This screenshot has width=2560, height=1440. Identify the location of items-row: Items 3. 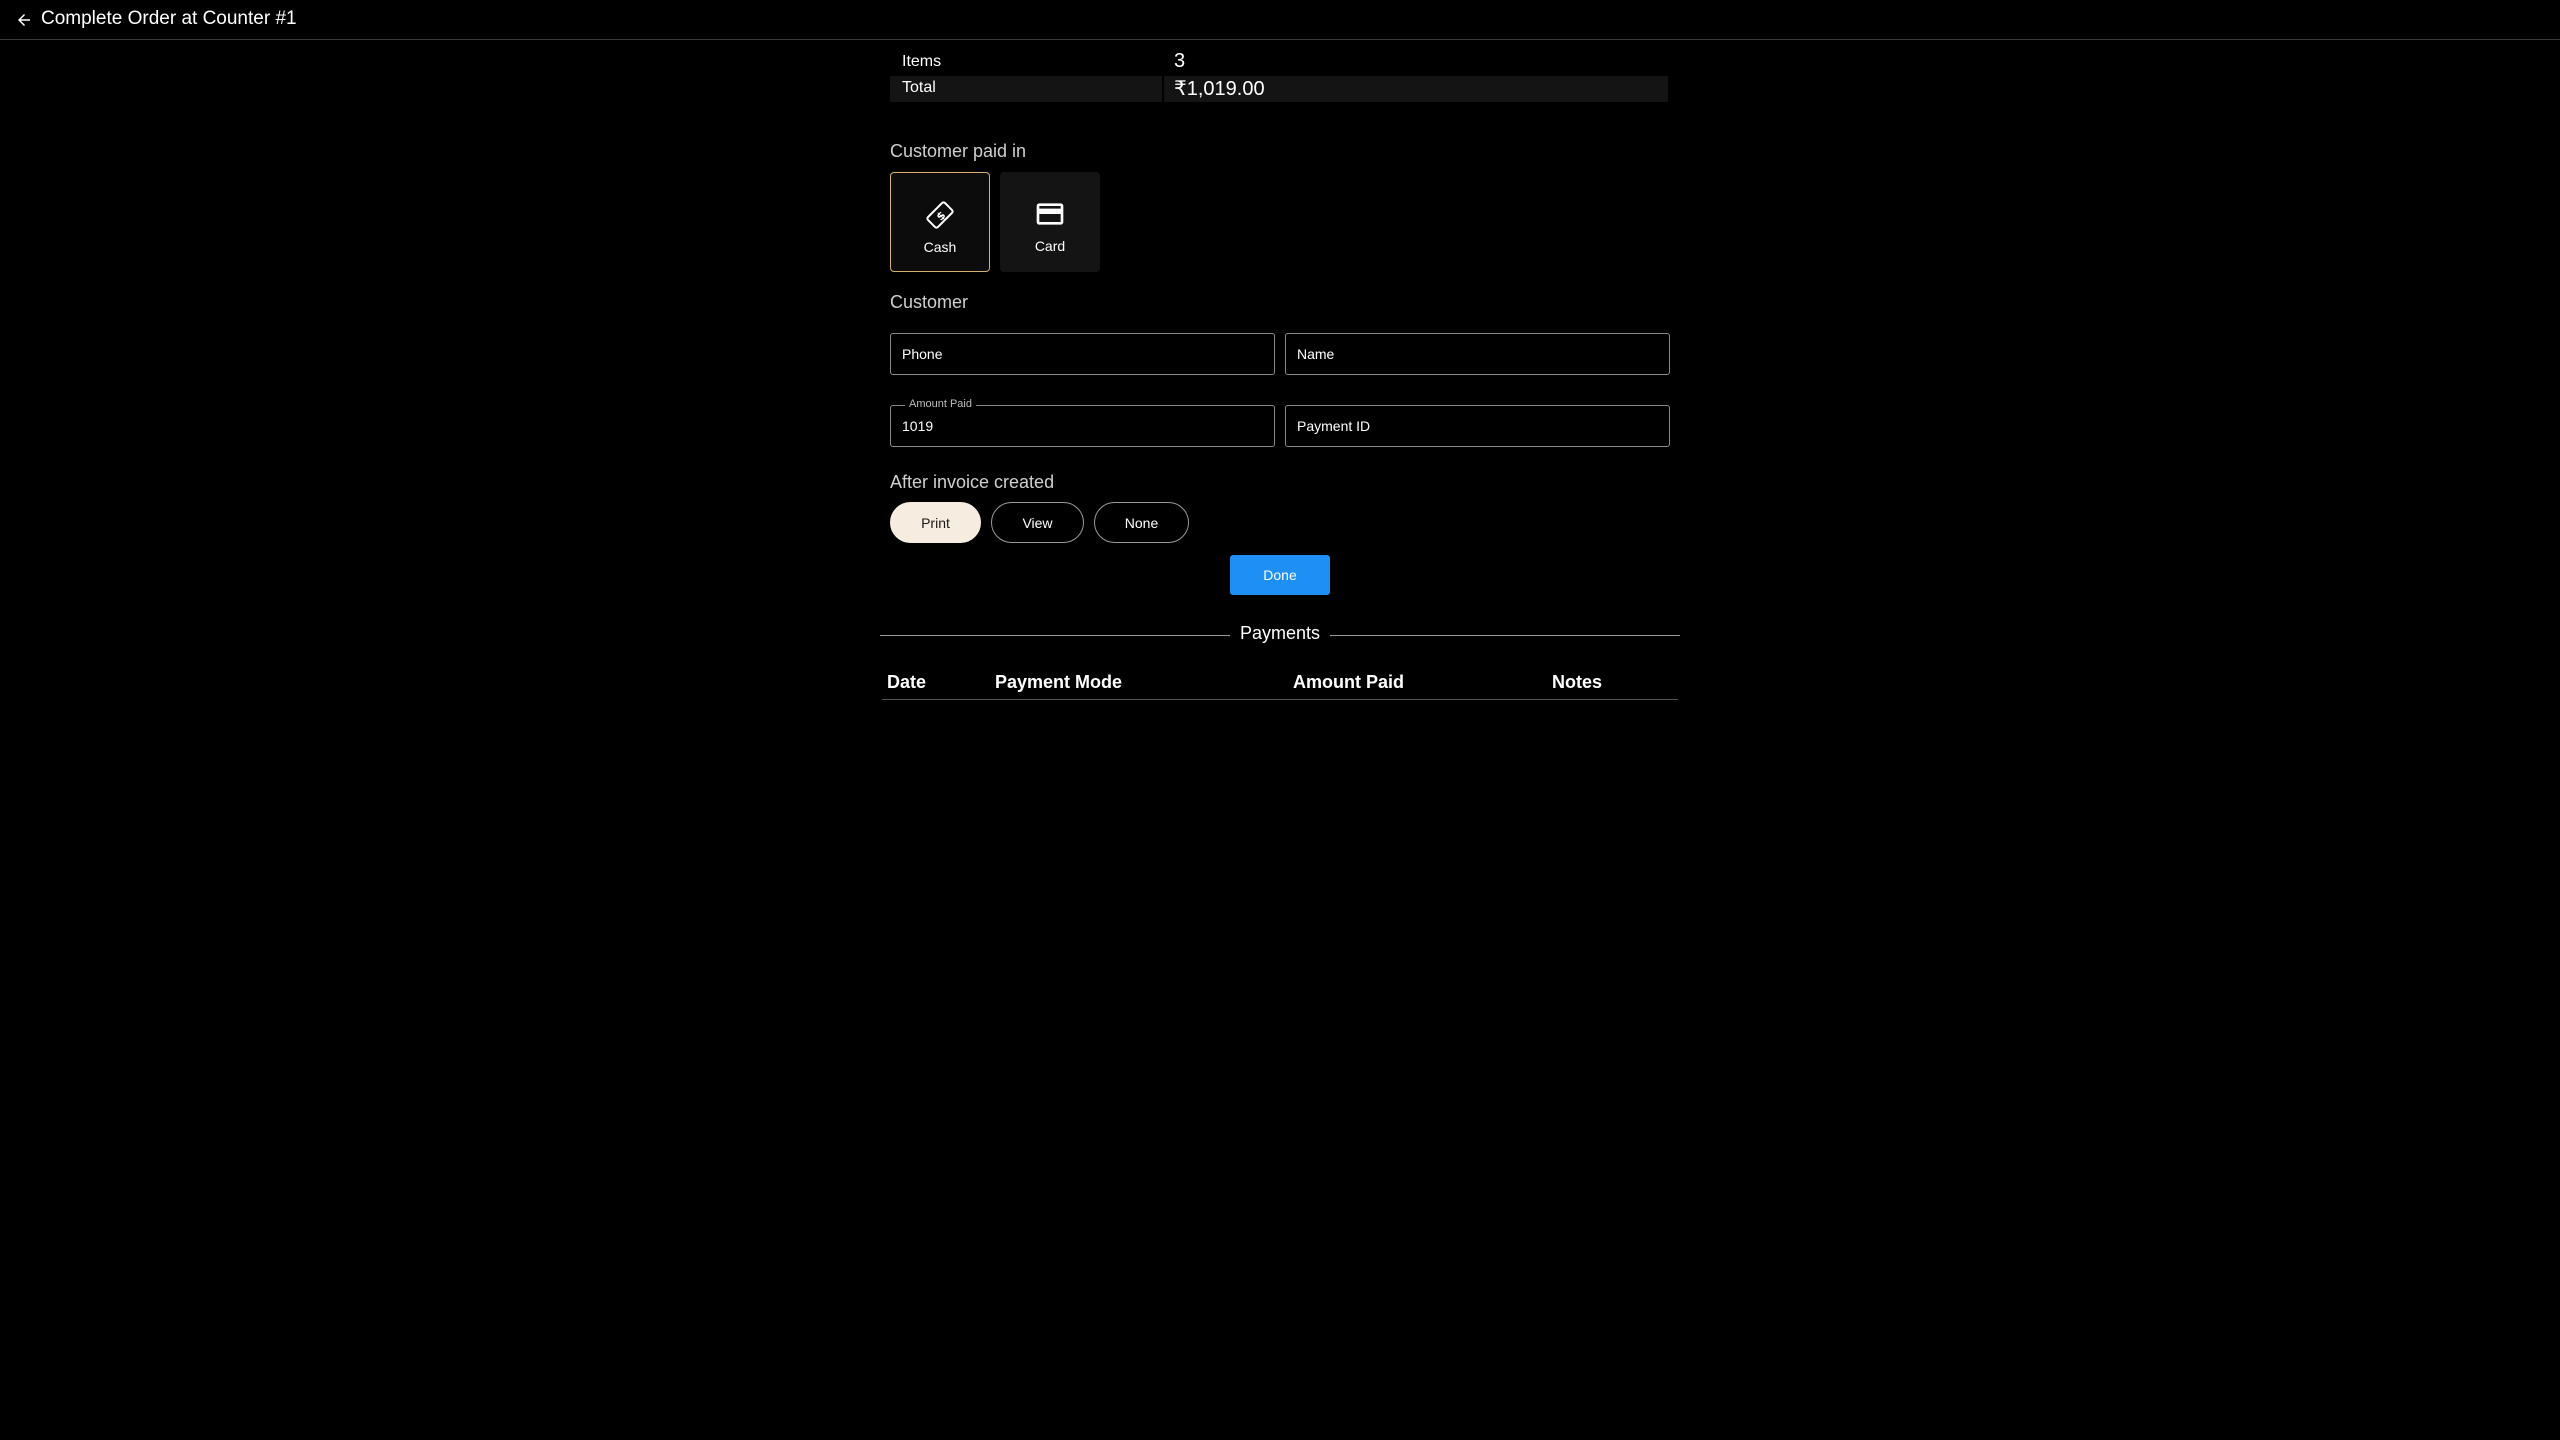
(1279, 63).